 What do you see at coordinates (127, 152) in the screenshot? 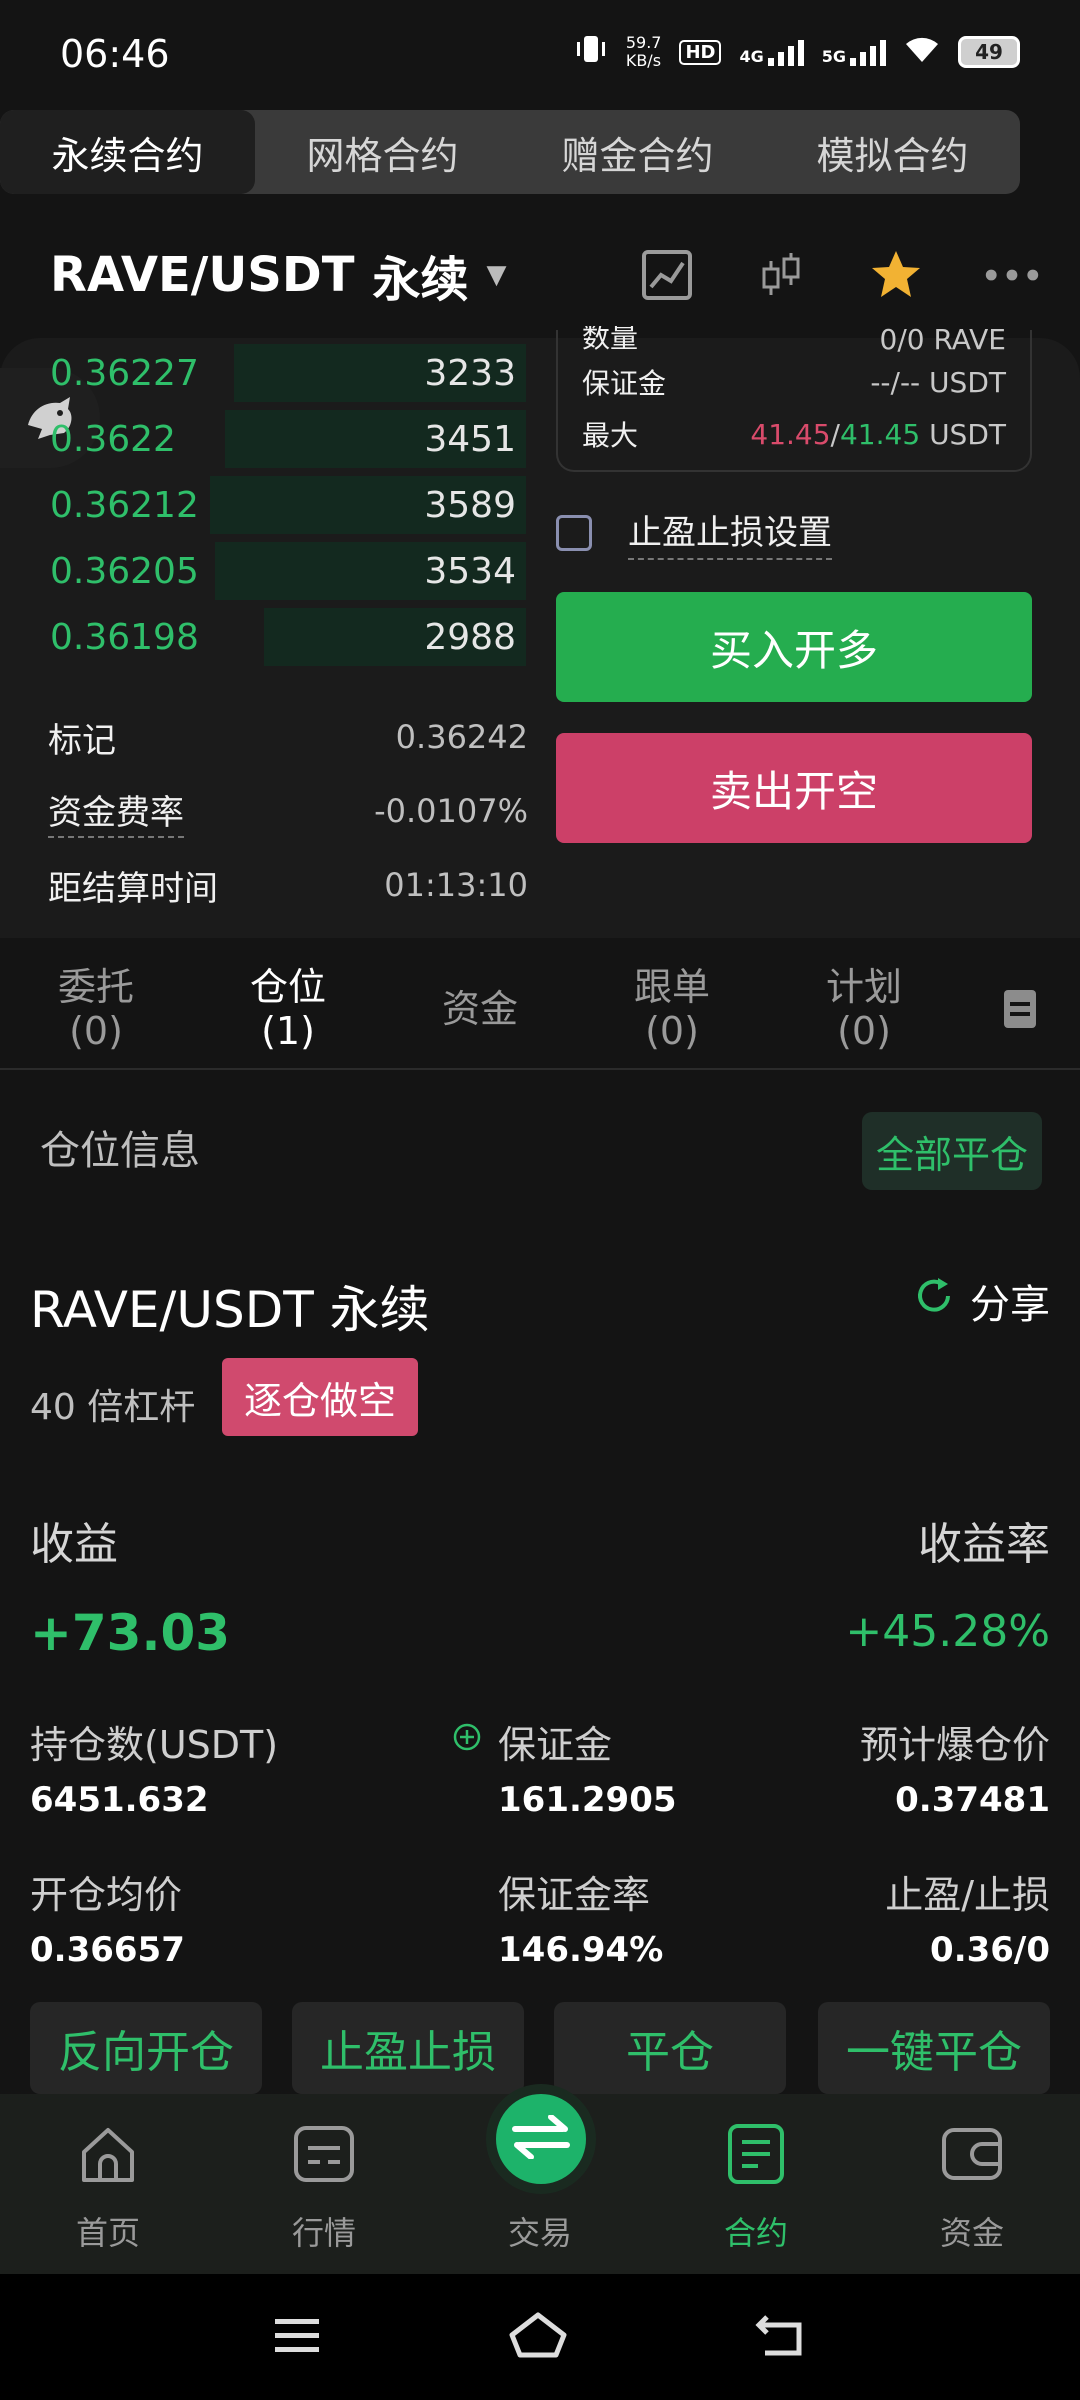
I see `tab-perpetual: 永续合约` at bounding box center [127, 152].